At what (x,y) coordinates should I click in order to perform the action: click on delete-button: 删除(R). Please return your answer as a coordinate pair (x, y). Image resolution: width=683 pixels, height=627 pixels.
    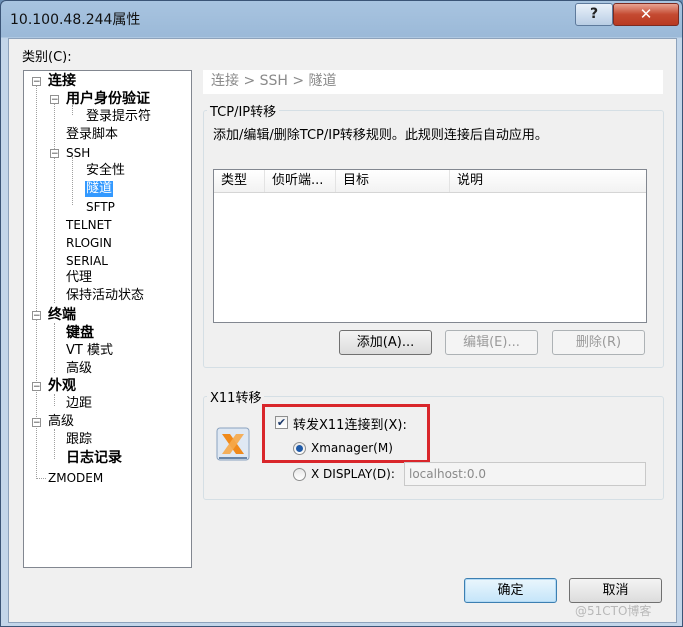
    Looking at the image, I should click on (598, 342).